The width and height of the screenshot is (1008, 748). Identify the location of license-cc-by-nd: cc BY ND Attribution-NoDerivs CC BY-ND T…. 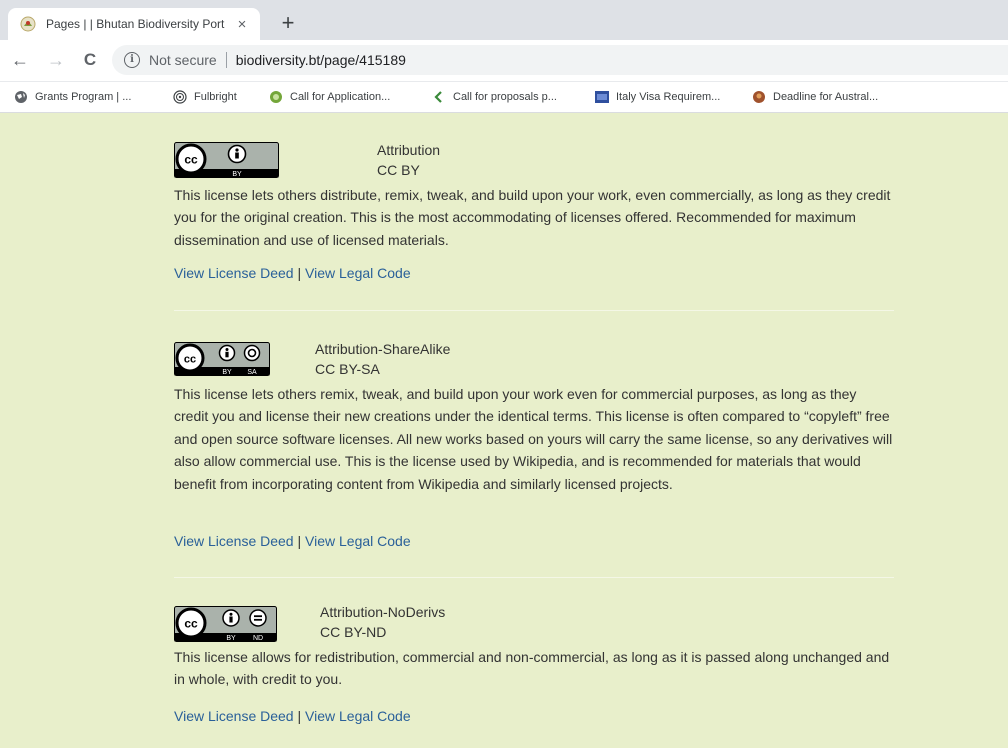
(534, 668).